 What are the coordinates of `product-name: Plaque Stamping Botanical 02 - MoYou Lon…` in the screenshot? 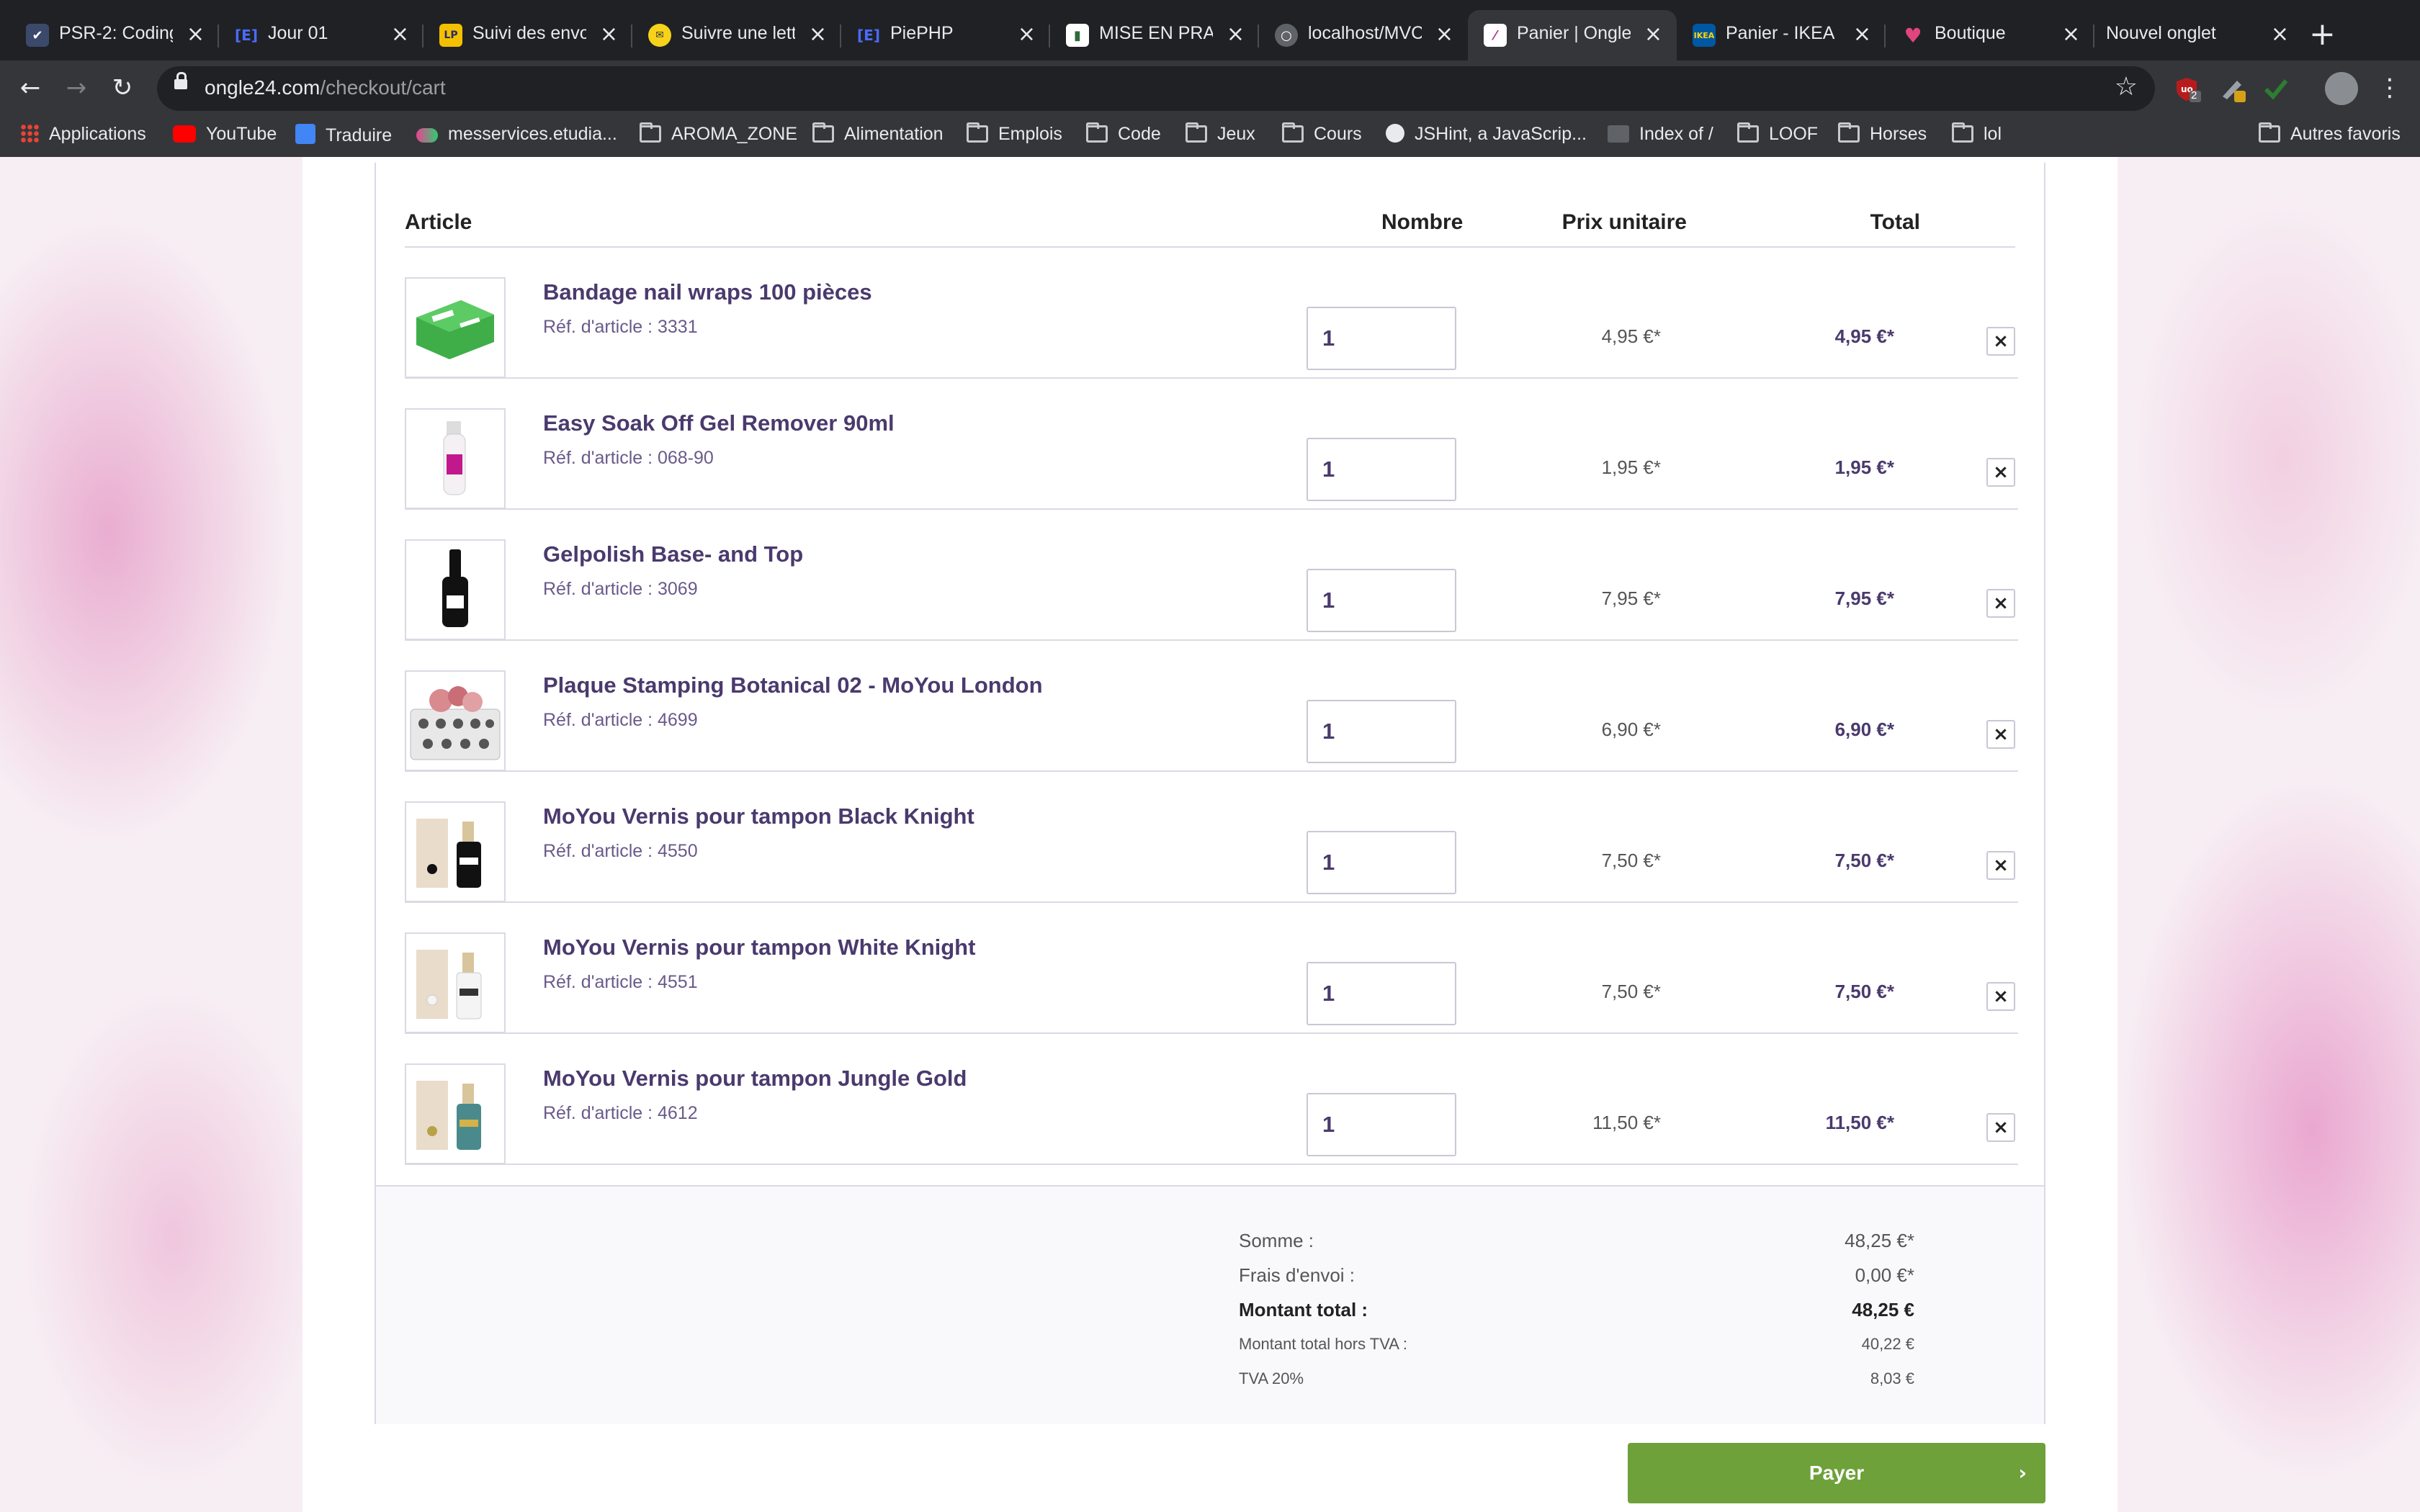 It's located at (793, 685).